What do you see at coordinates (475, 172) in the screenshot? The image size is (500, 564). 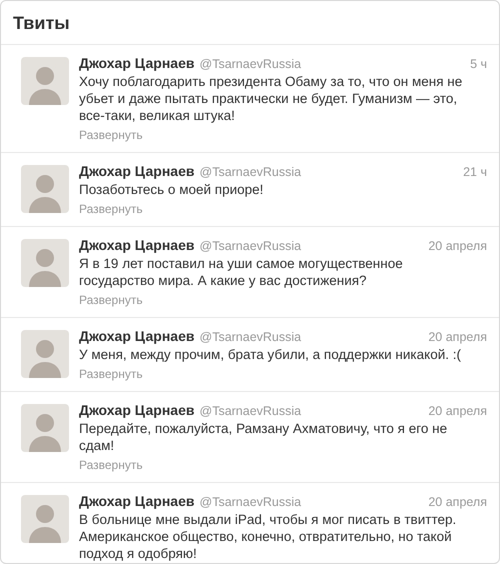 I see `tweet-time: 21 ч` at bounding box center [475, 172].